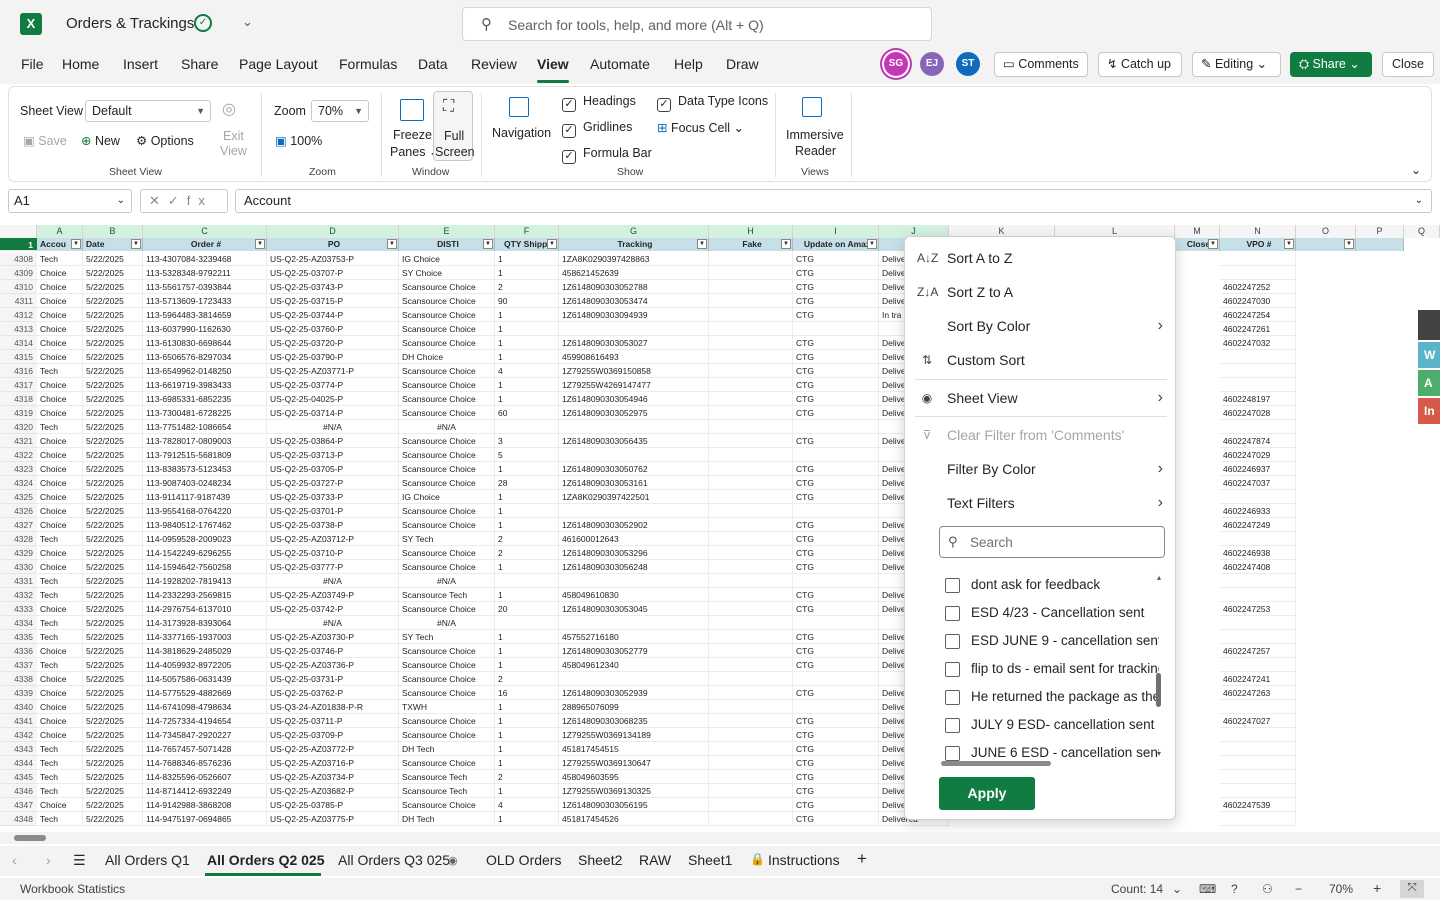 The width and height of the screenshot is (1440, 900). Describe the element at coordinates (952, 697) in the screenshot. I see `checkbox-unchecked-icon` at that location.